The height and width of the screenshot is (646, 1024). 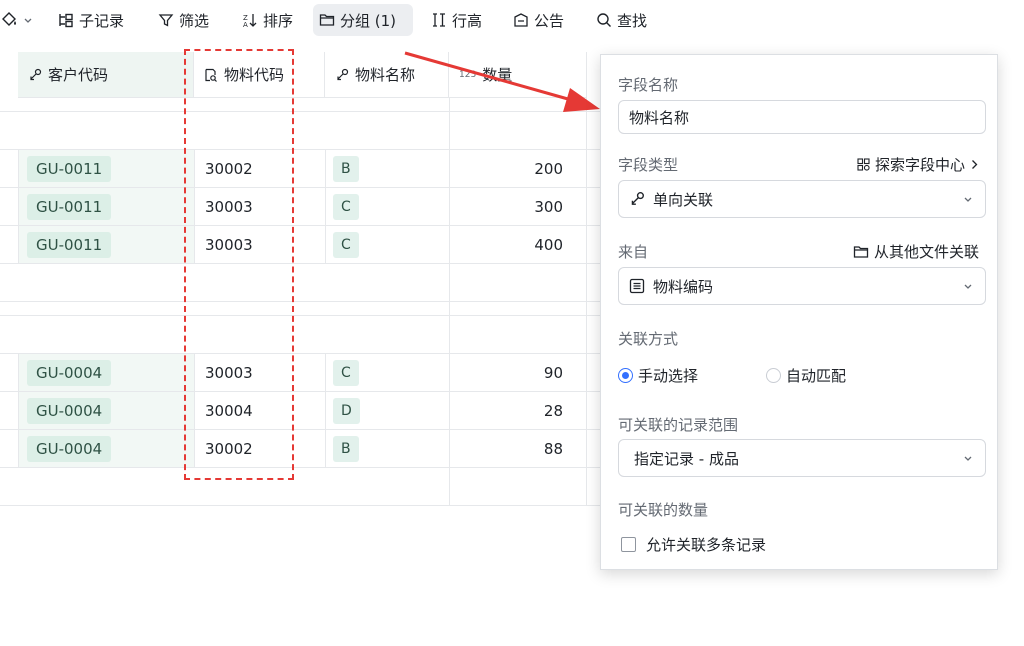 What do you see at coordinates (518, 410) in the screenshot?
I see `table-cell-qty: 28` at bounding box center [518, 410].